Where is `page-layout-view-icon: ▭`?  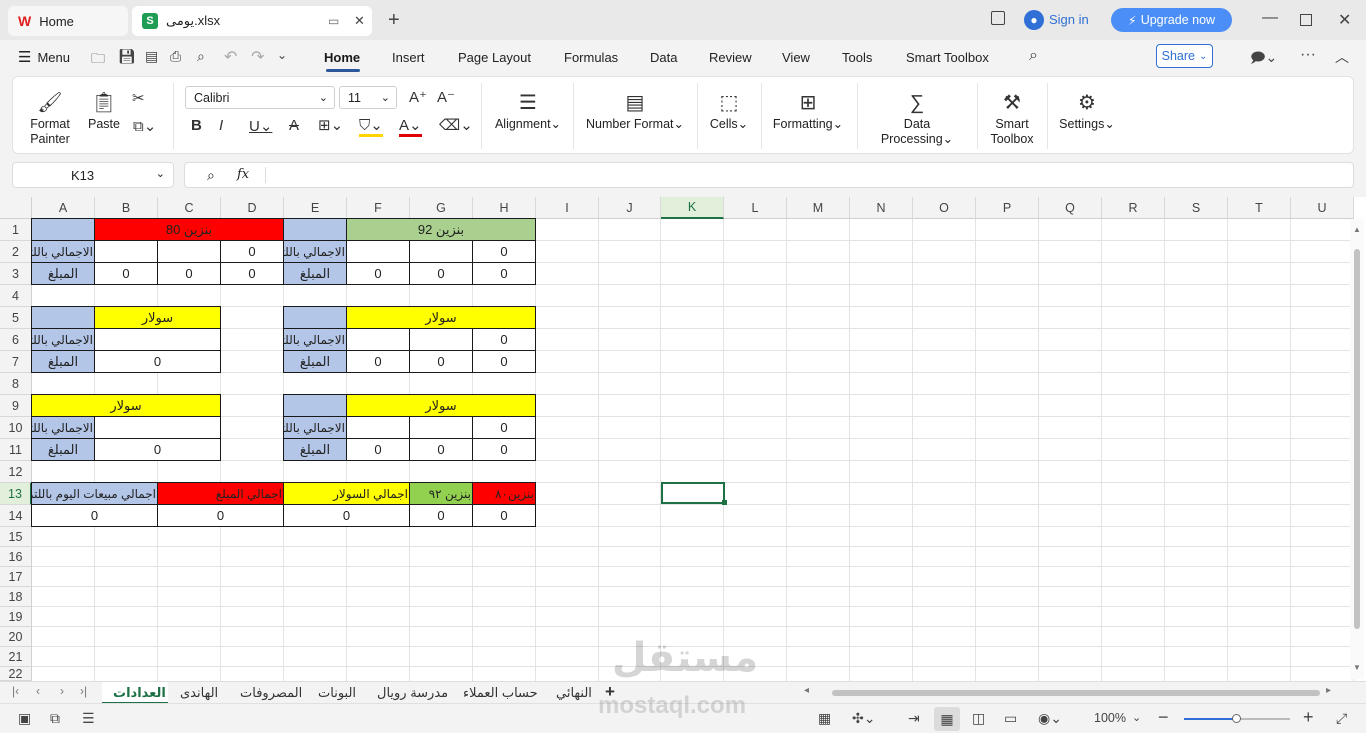
page-layout-view-icon: ▭ is located at coordinates (1010, 718).